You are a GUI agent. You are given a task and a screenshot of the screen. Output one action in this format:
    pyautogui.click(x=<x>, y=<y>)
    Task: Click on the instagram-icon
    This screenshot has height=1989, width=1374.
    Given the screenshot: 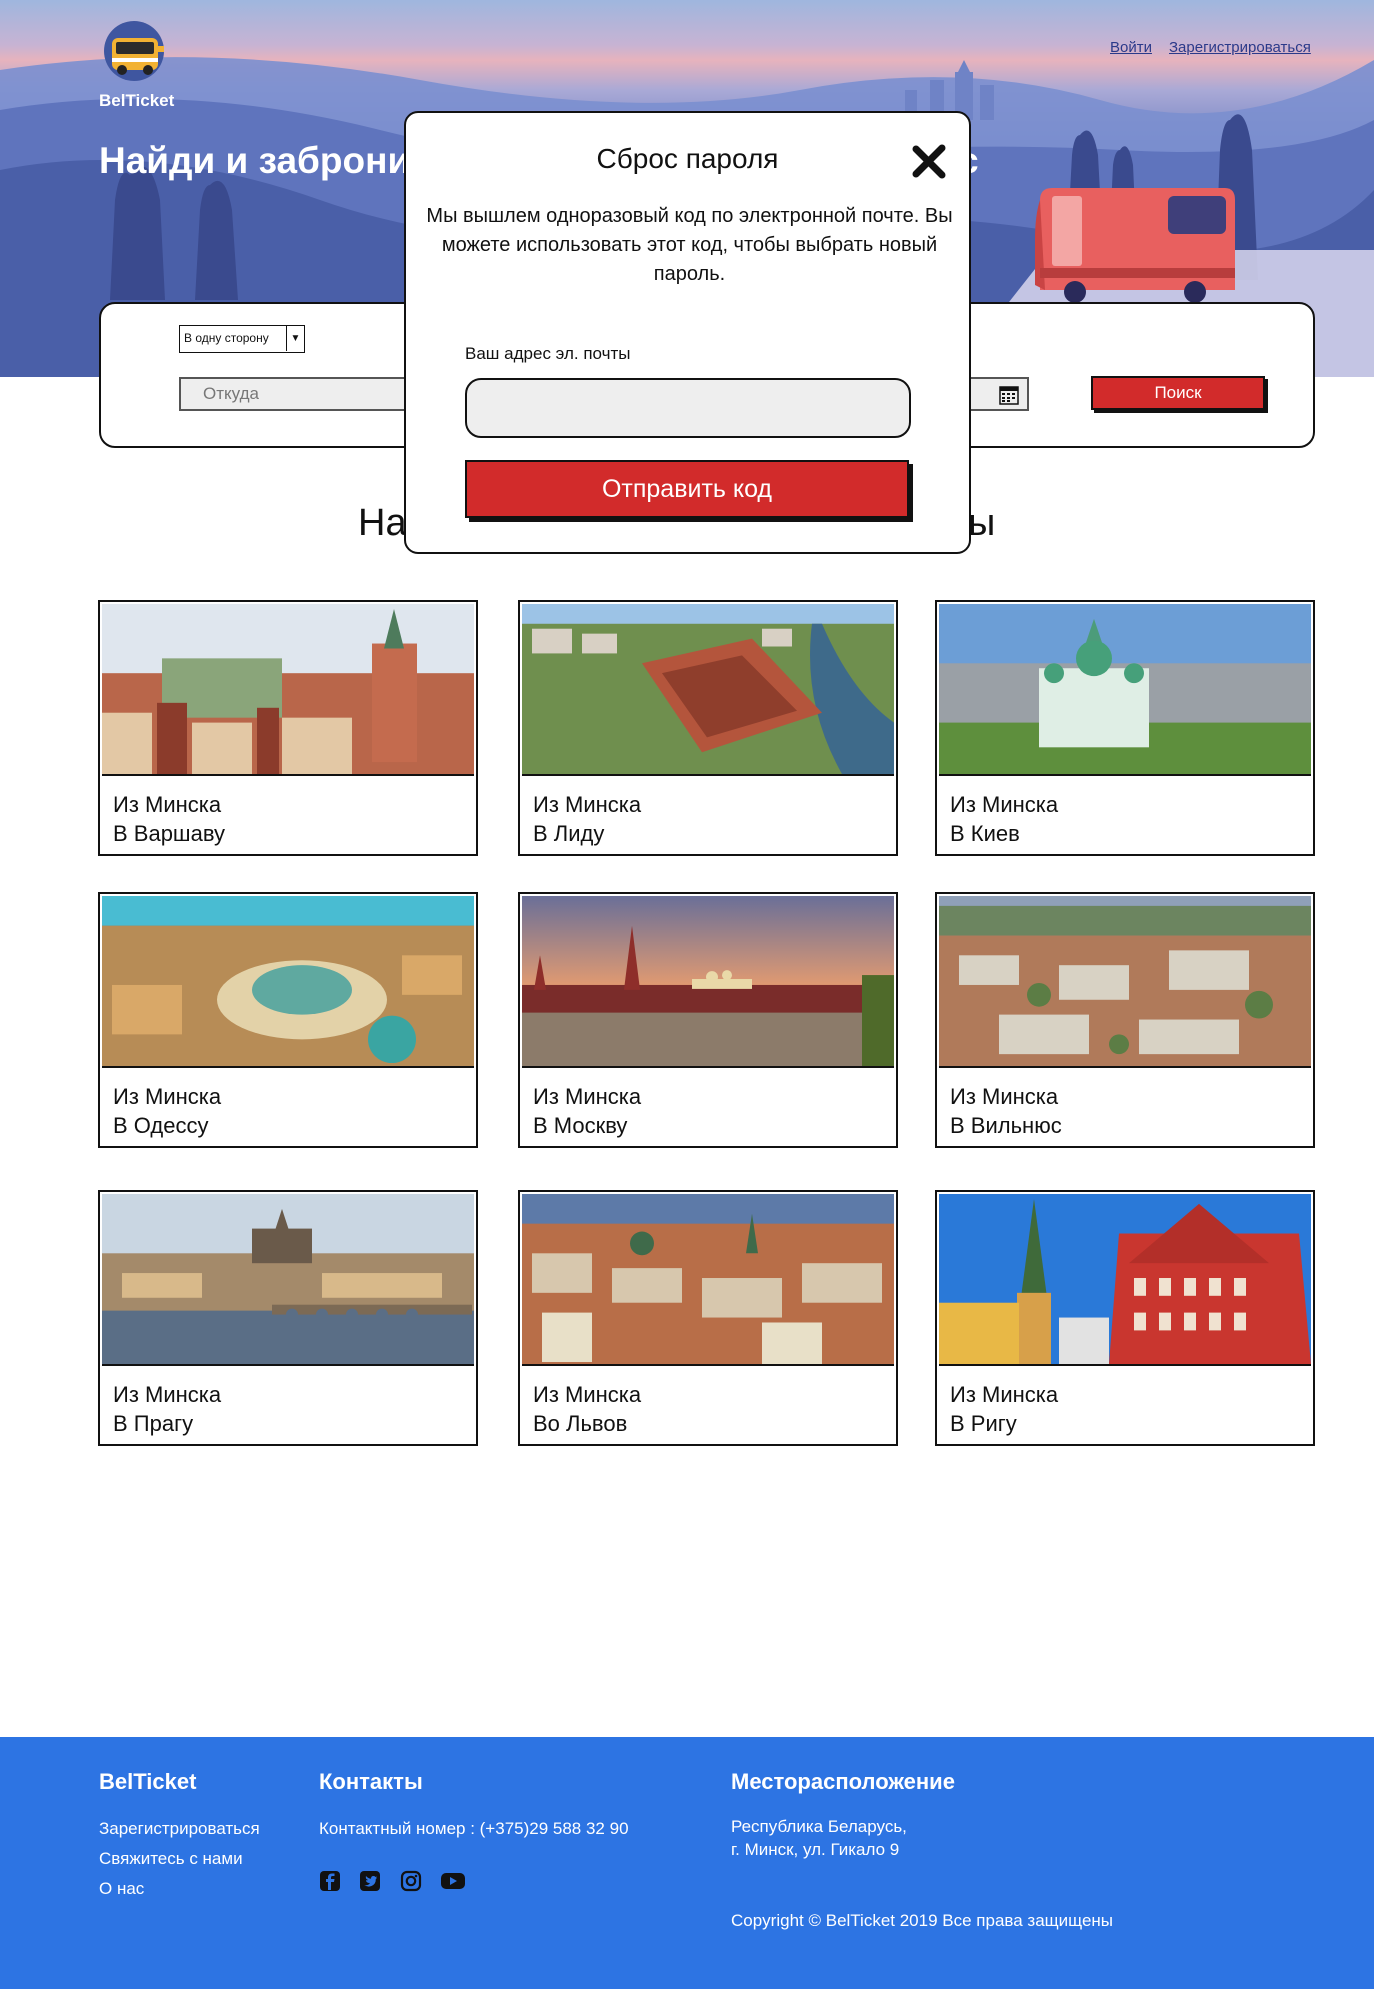 What is the action you would take?
    pyautogui.click(x=411, y=1881)
    